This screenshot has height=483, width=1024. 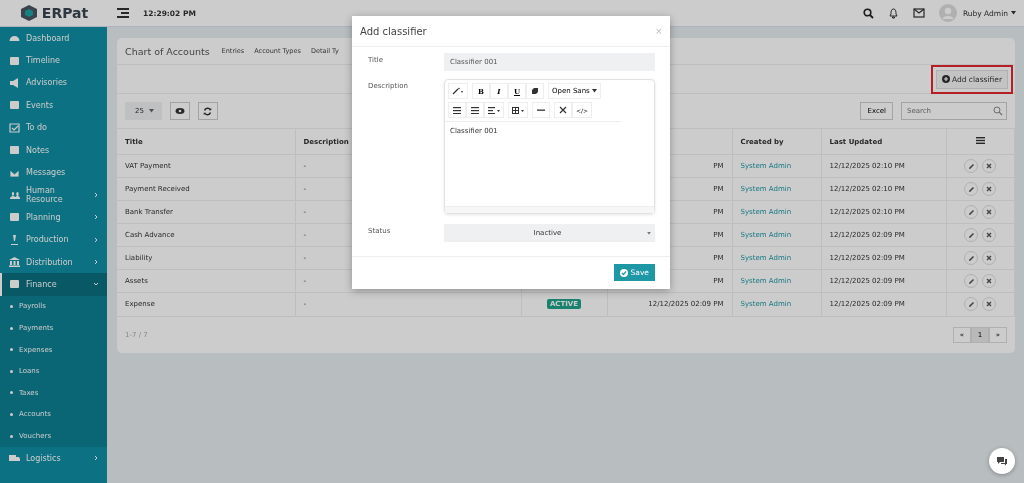 I want to click on eraser-icon, so click(x=535, y=91).